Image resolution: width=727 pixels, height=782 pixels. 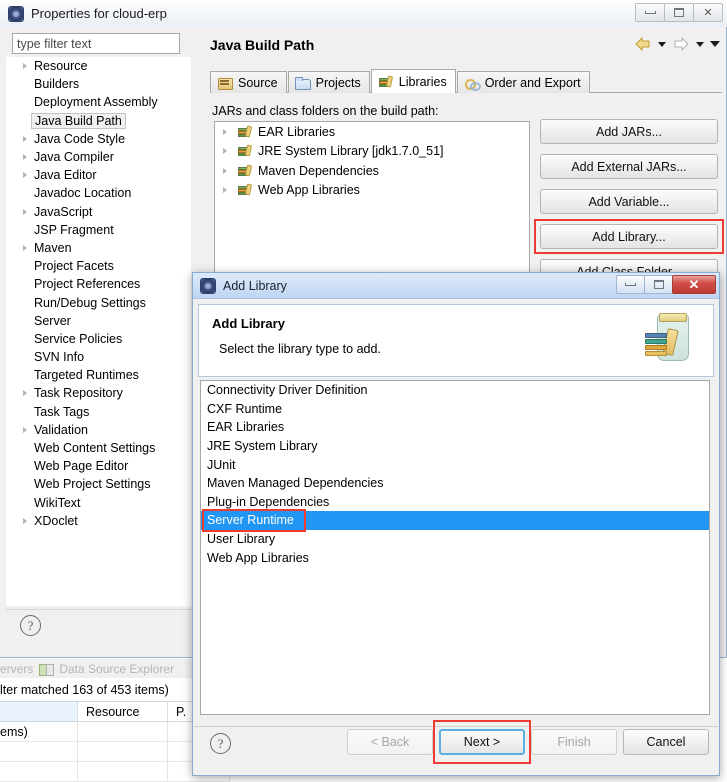 What do you see at coordinates (98, 284) in the screenshot?
I see `sidebar-item-project-references: Project References` at bounding box center [98, 284].